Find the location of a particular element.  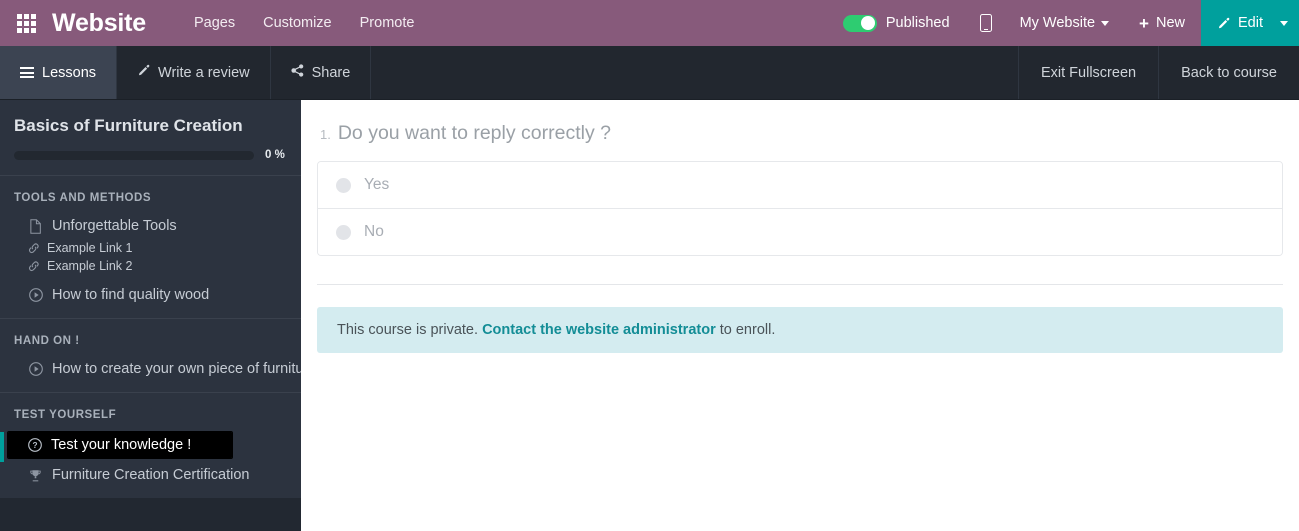

sidebar-item-test-your-knowledge: ? Test your knowledge ! is located at coordinates (120, 445).